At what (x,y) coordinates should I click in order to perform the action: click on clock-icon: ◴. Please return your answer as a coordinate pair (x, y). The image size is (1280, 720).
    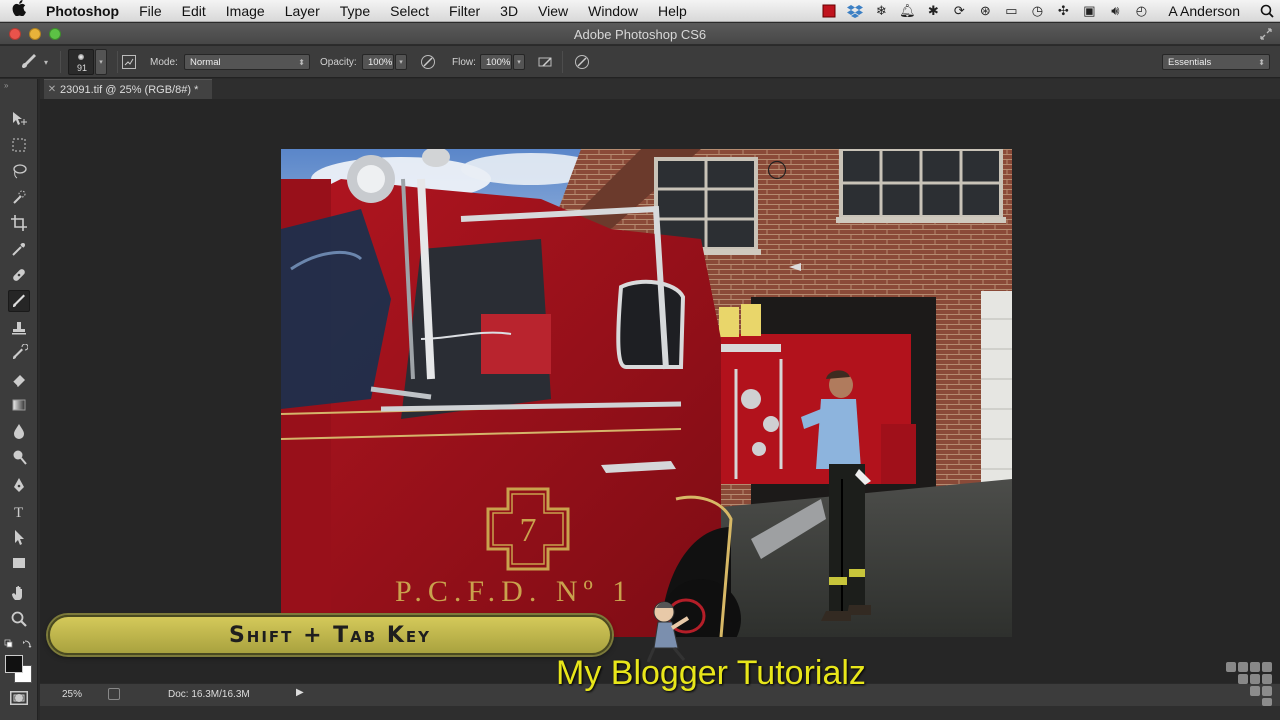
    Looking at the image, I should click on (1141, 11).